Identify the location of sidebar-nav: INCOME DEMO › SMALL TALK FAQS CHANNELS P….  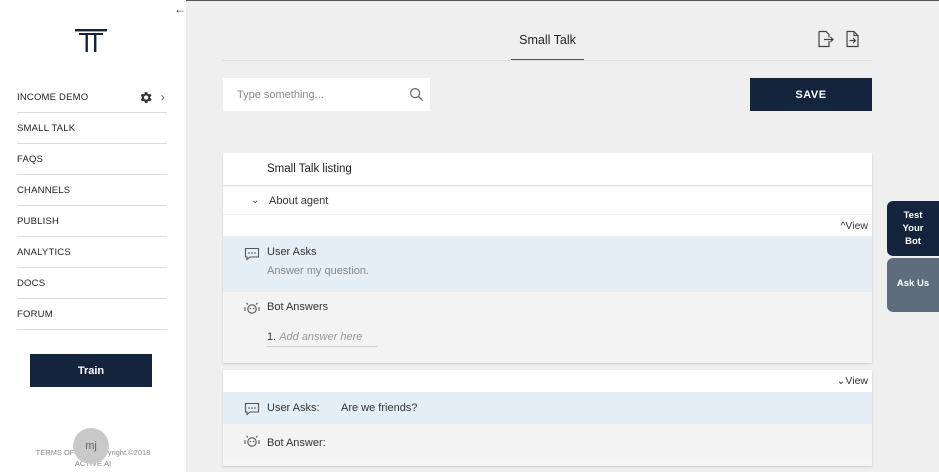
(92, 206).